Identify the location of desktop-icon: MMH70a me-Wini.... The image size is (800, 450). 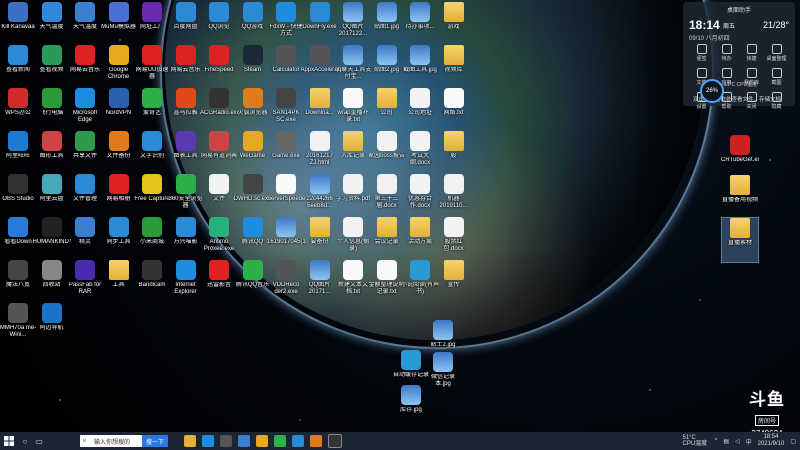
(18, 325).